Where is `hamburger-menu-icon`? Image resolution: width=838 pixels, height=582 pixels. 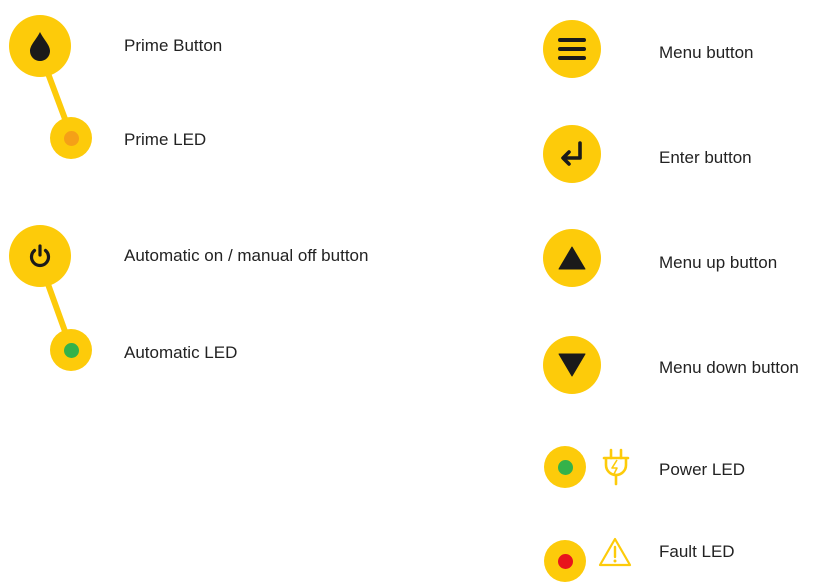
hamburger-menu-icon is located at coordinates (572, 49).